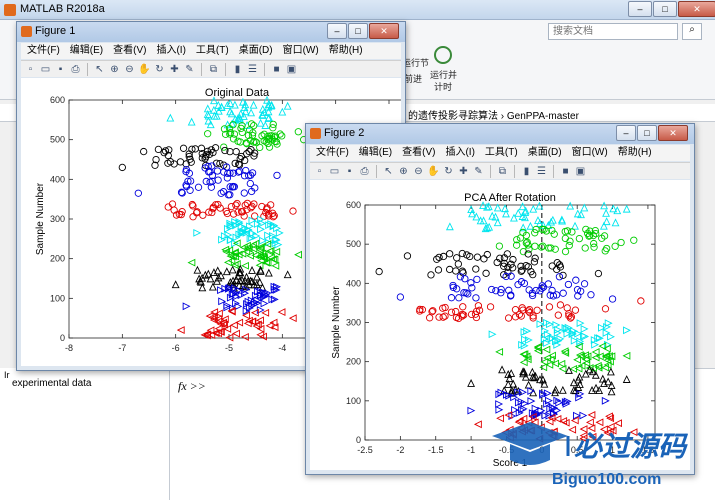 The height and width of the screenshot is (500, 715). What do you see at coordinates (415, 62) in the screenshot?
I see `run-section-button: 运行节` at bounding box center [415, 62].